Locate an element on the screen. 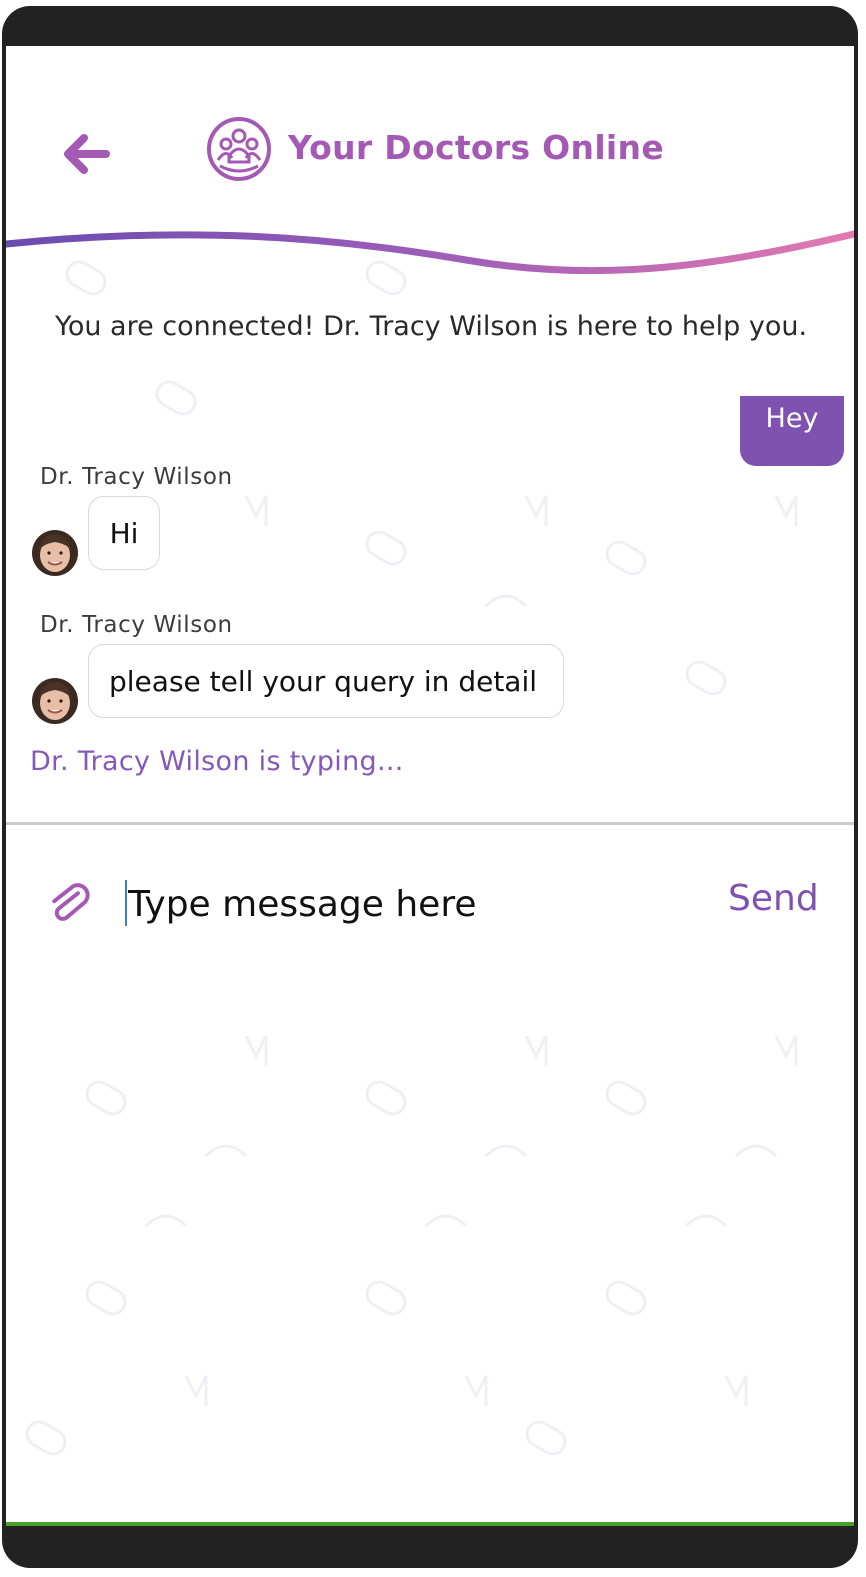 This screenshot has height=1577, width=866. arrow-left-icon is located at coordinates (87, 154).